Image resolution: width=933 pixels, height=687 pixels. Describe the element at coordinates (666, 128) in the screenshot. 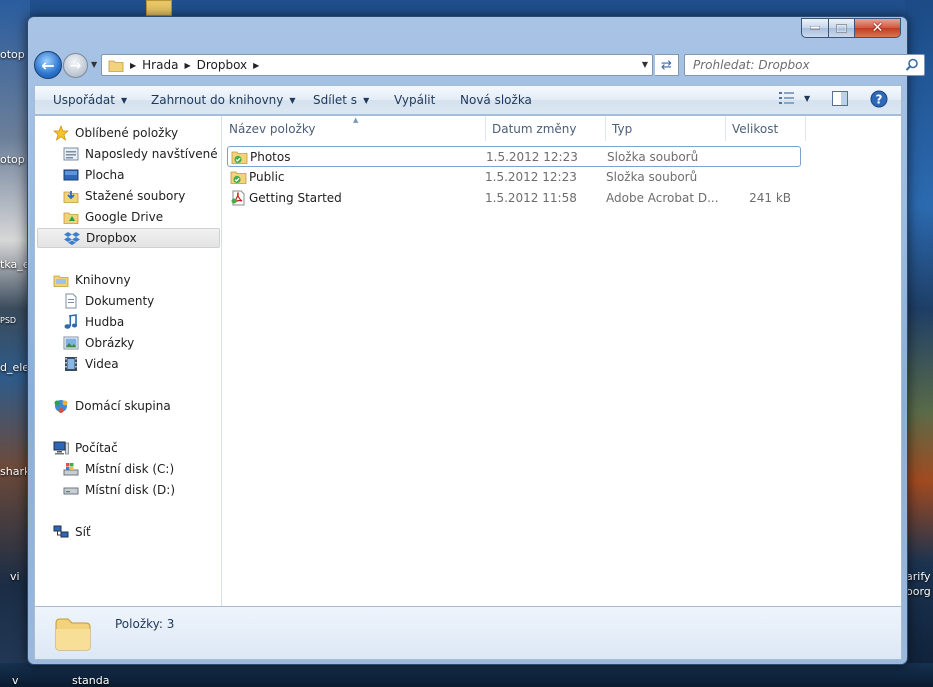

I see `column-header-type: Typ` at that location.